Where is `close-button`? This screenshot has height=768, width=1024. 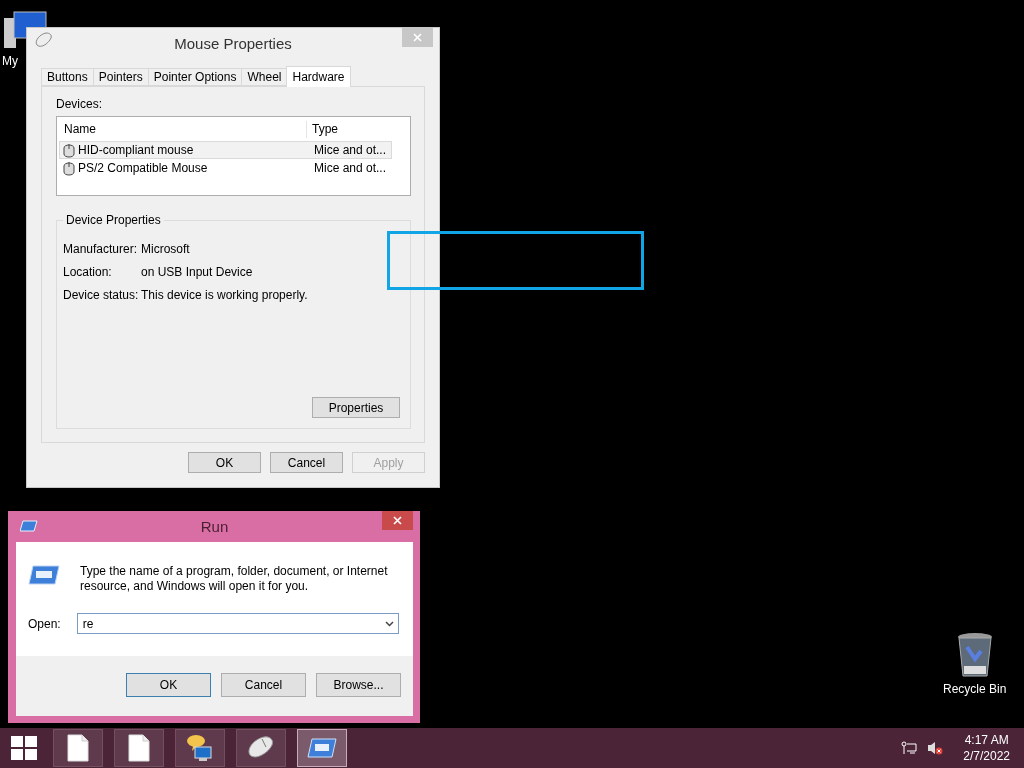
close-button is located at coordinates (397, 520).